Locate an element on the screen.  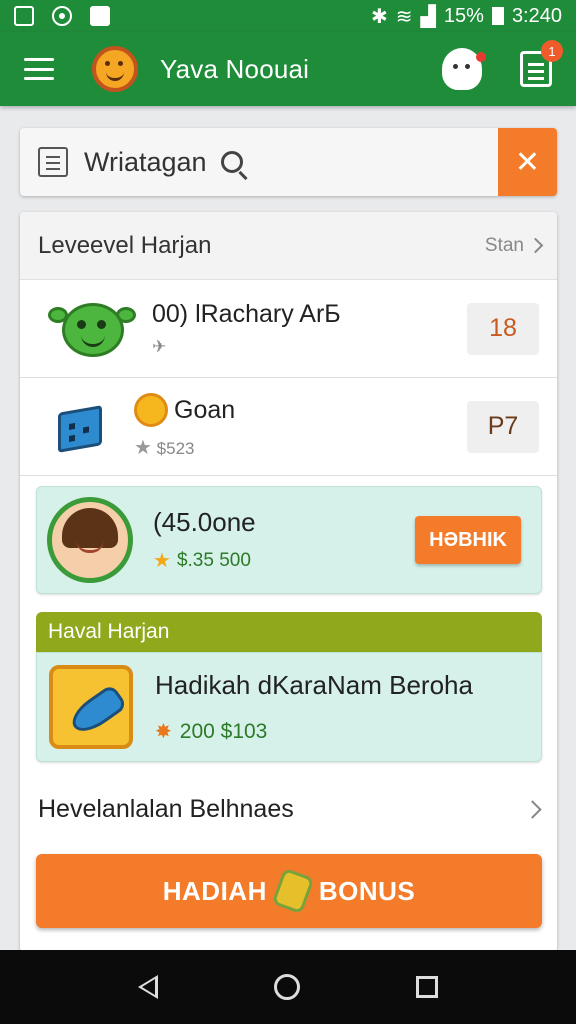
reward-card: Hadikah dKaraNam Beroha ✸ 200 $103 is located at coordinates (289, 707).